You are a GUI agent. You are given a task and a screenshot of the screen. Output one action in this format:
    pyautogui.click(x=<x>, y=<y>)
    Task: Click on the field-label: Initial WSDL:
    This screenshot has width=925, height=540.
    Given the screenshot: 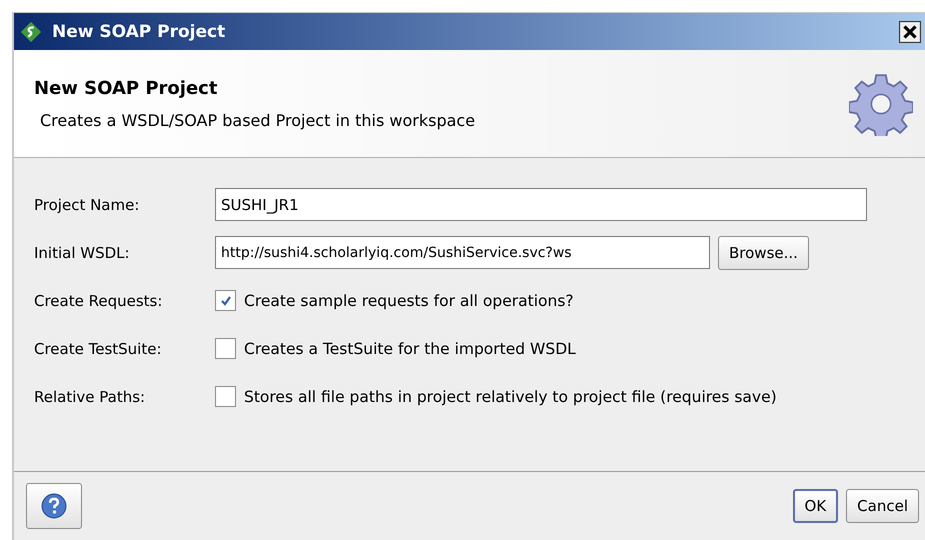 What is the action you would take?
    pyautogui.click(x=82, y=253)
    